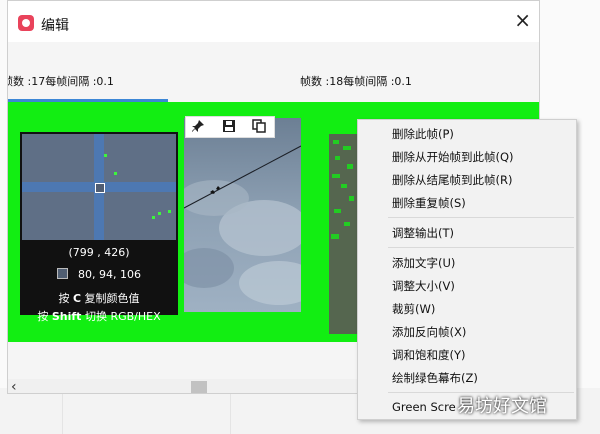 This screenshot has width=600, height=434. What do you see at coordinates (199, 387) in the screenshot?
I see `scroll-thumb` at bounding box center [199, 387].